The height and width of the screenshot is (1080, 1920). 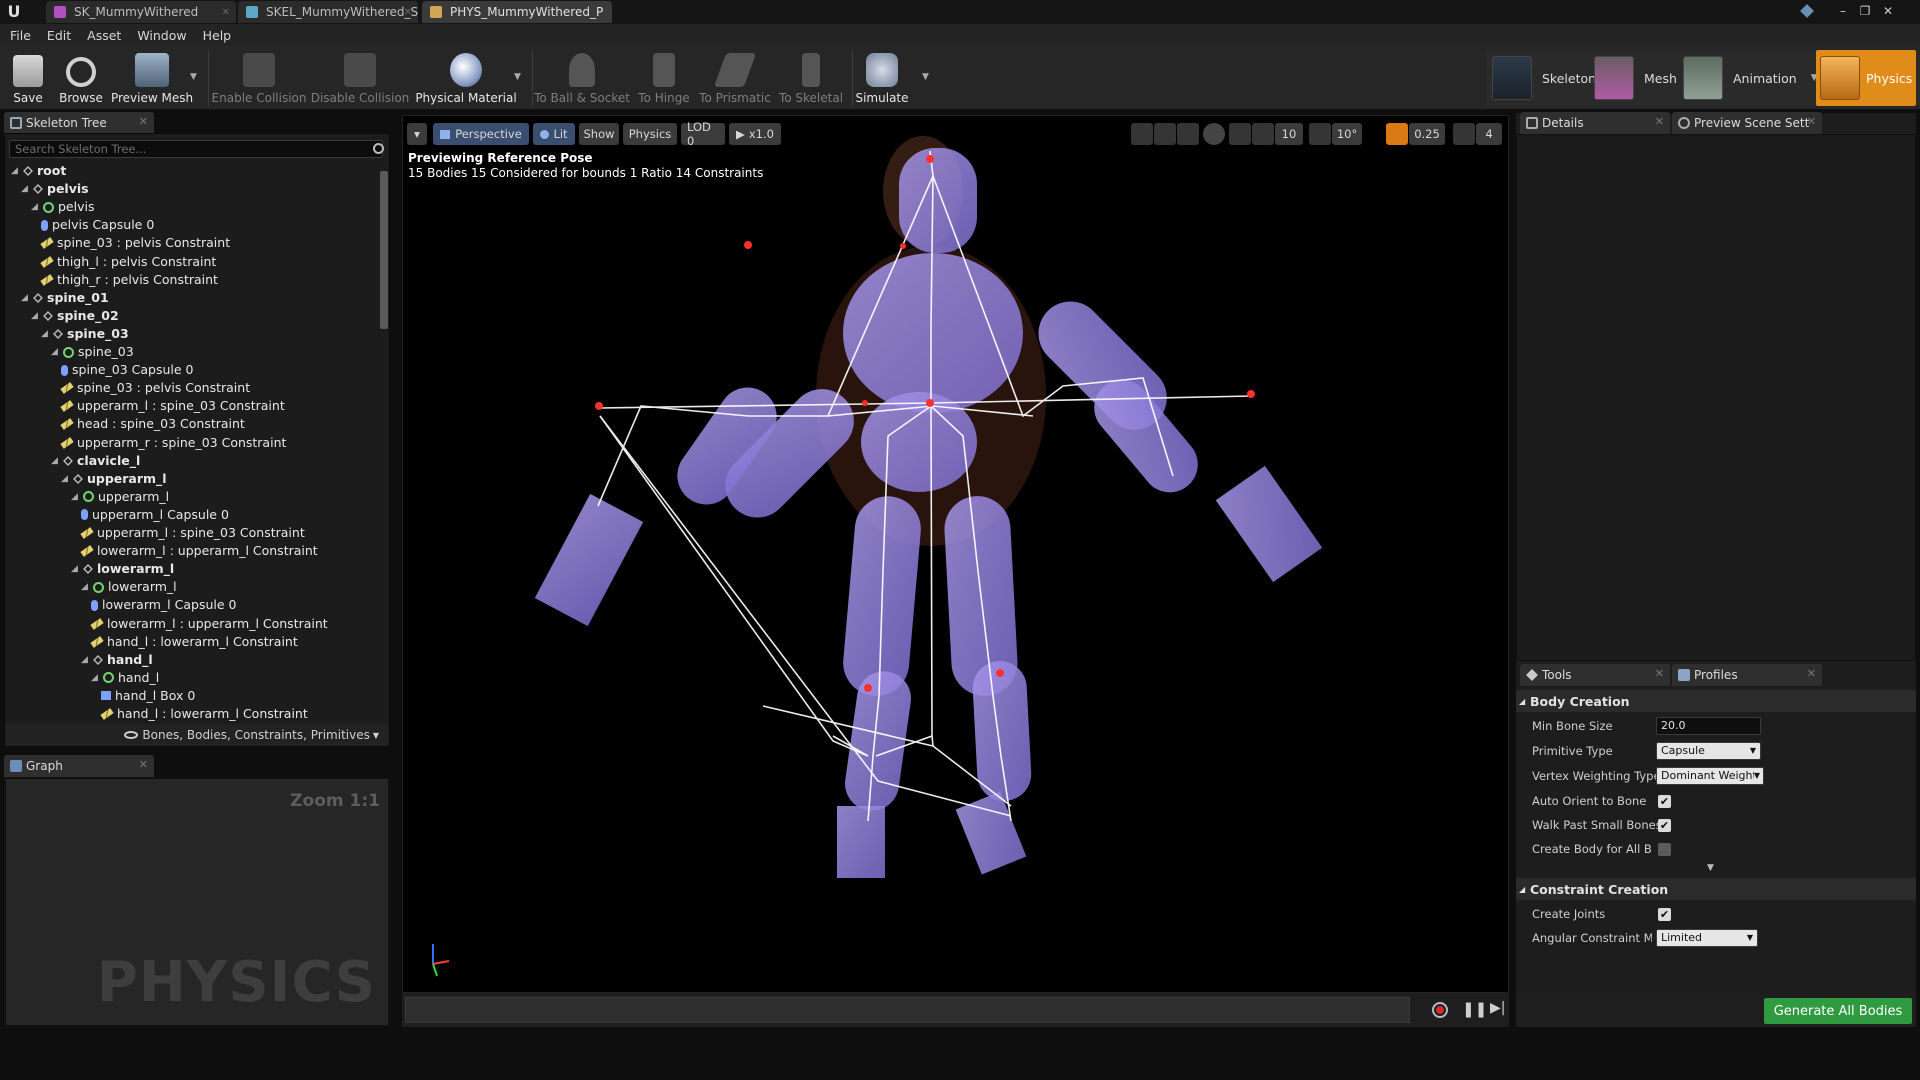 What do you see at coordinates (120, 497) in the screenshot?
I see `tree-row: ◢ upperarm_l` at bounding box center [120, 497].